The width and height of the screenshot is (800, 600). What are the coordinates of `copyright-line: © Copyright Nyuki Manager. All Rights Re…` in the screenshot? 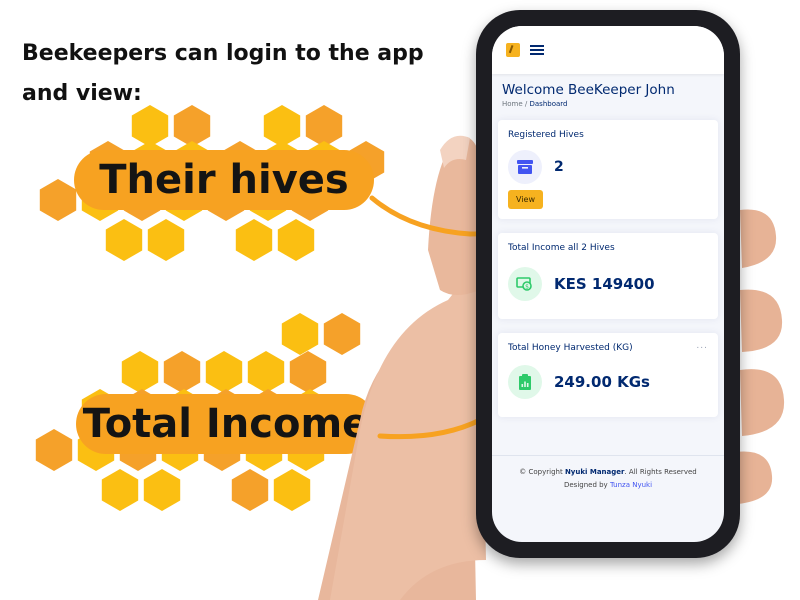 It's located at (608, 472).